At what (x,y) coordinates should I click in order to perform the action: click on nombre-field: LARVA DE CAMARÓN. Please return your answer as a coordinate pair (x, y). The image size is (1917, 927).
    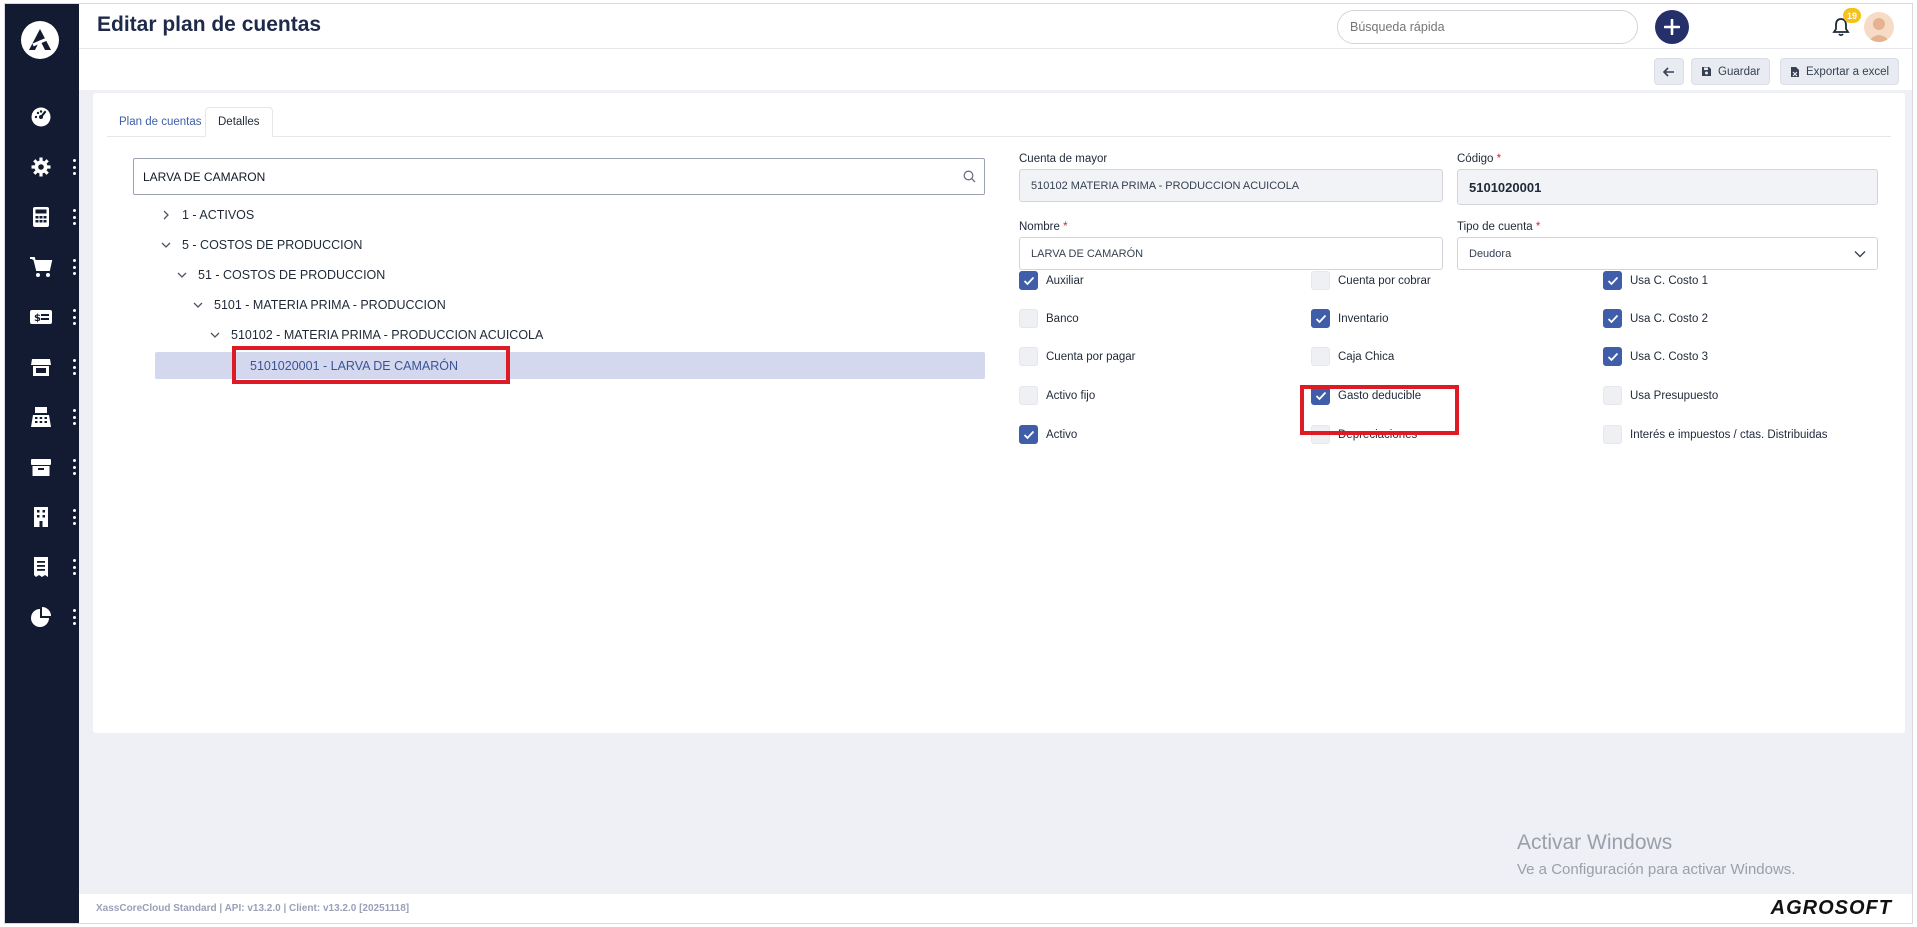
    Looking at the image, I should click on (1231, 253).